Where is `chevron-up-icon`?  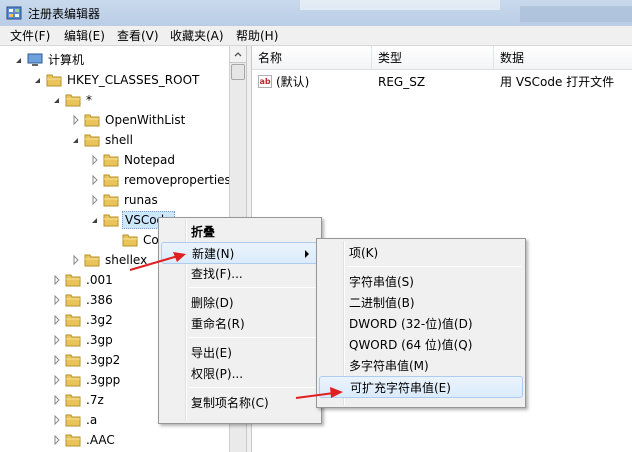
chevron-up-icon is located at coordinates (238, 54).